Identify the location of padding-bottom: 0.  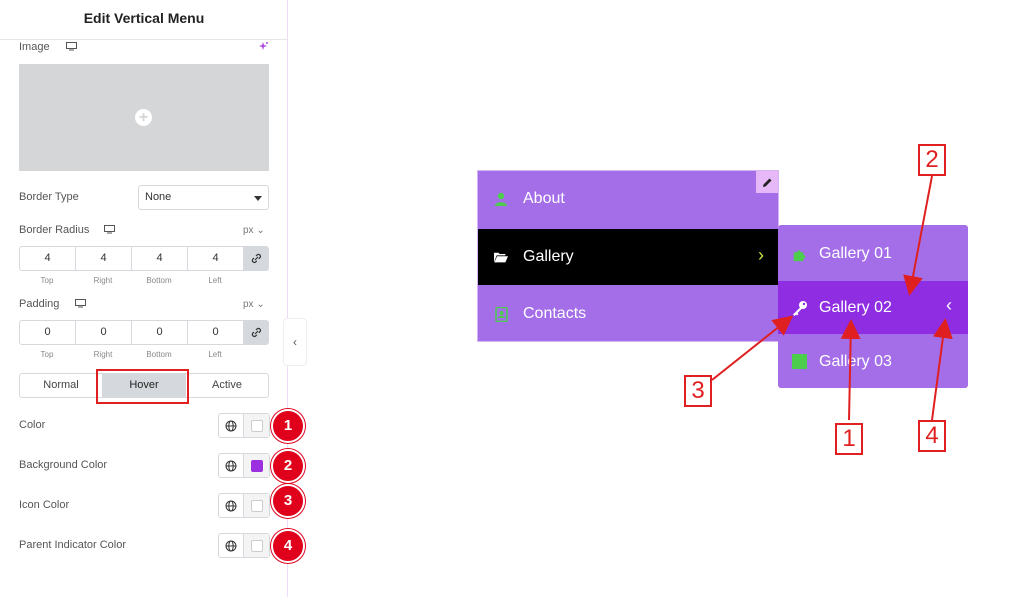
(160, 332).